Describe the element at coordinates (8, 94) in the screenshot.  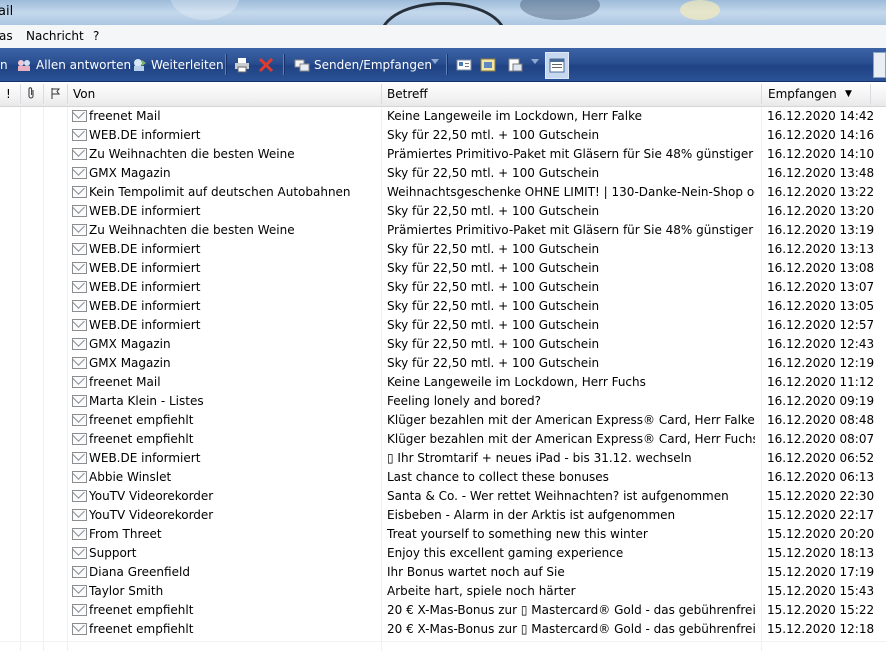
I see `priority-column-header: !` at that location.